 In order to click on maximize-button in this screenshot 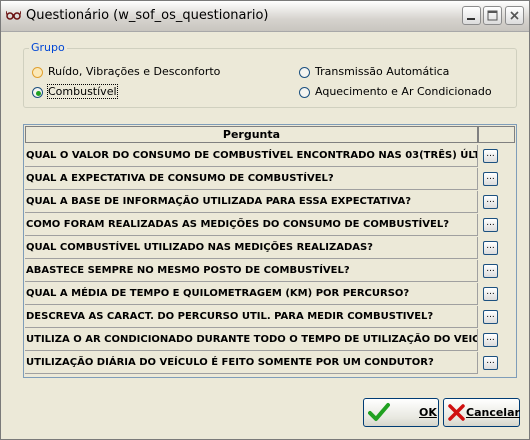, I will do `click(492, 15)`.